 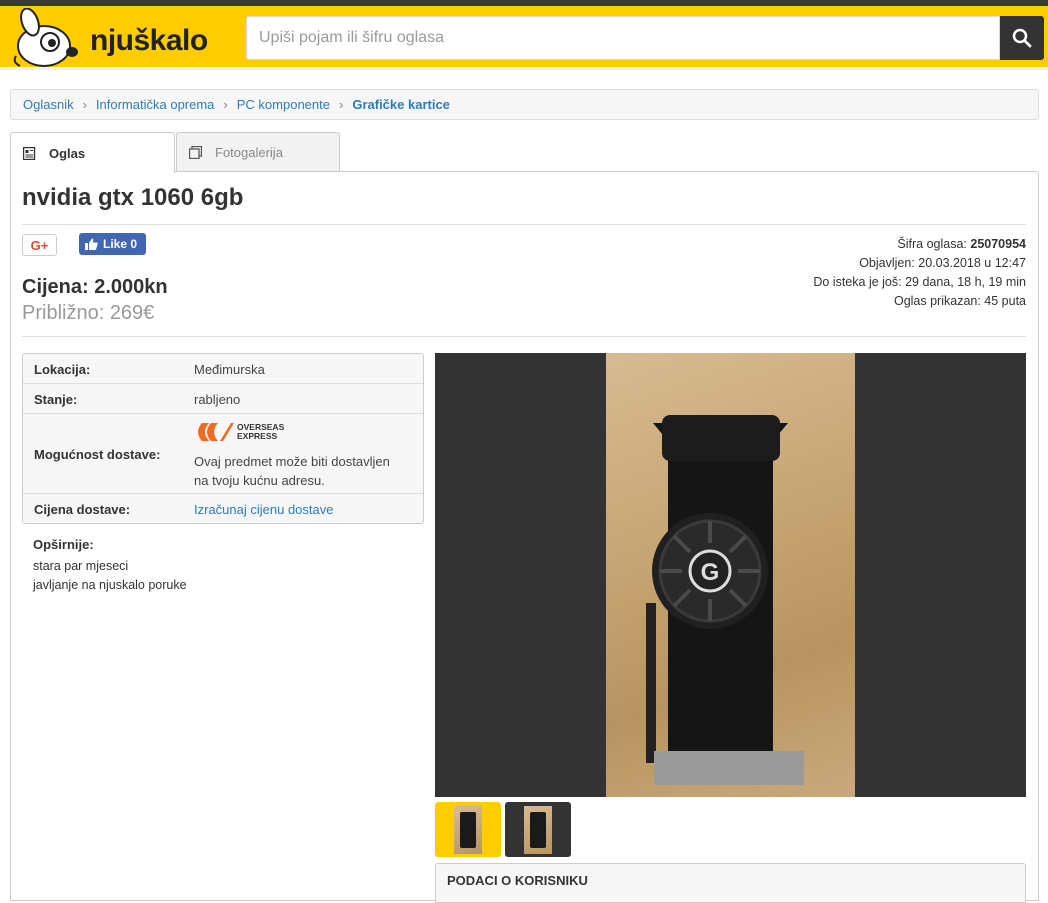 What do you see at coordinates (623, 38) in the screenshot?
I see `search-input` at bounding box center [623, 38].